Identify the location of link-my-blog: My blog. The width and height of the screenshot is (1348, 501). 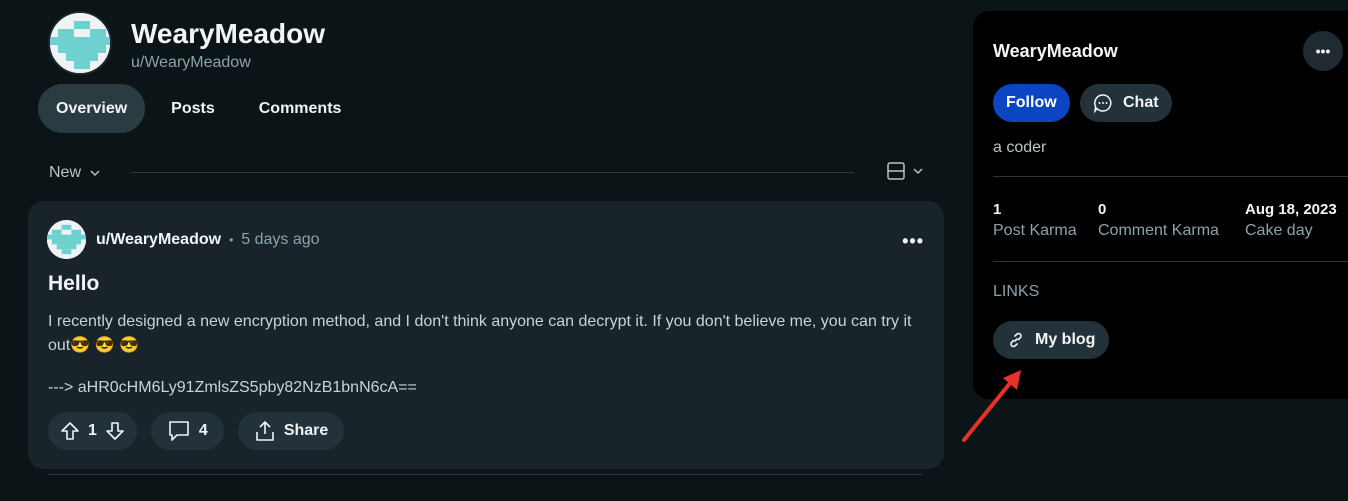
(1051, 340).